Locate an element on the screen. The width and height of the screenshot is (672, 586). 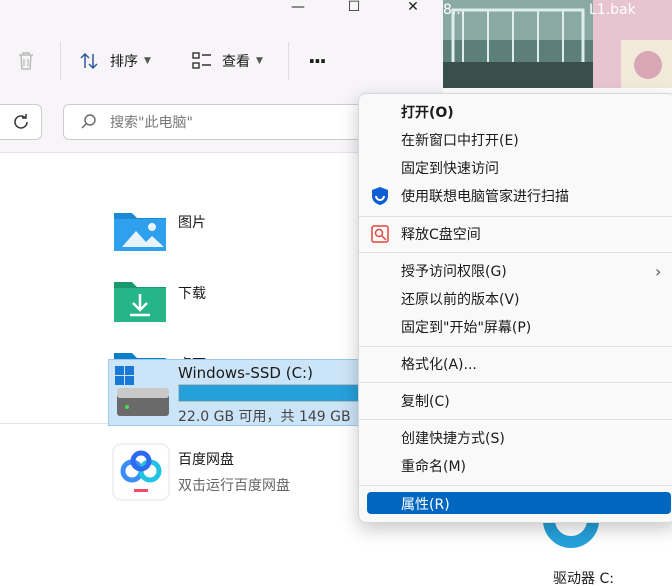
menu-item-grant-access: 授予访问权限(G) › is located at coordinates (515, 271).